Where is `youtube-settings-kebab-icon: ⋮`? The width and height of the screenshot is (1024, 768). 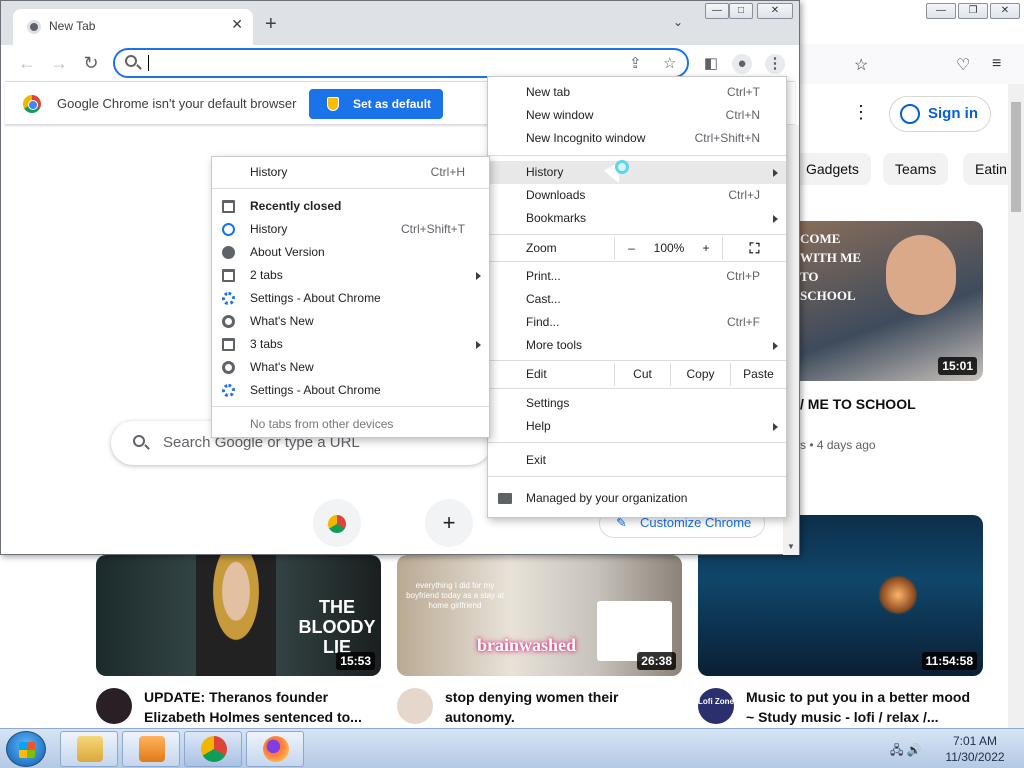
youtube-settings-kebab-icon: ⋮ is located at coordinates (861, 112).